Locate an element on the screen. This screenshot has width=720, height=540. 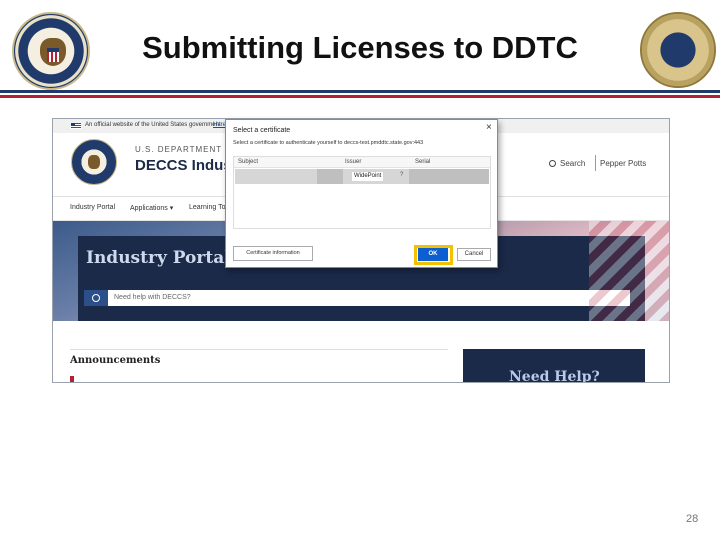
search-button is located at coordinates (96, 298).